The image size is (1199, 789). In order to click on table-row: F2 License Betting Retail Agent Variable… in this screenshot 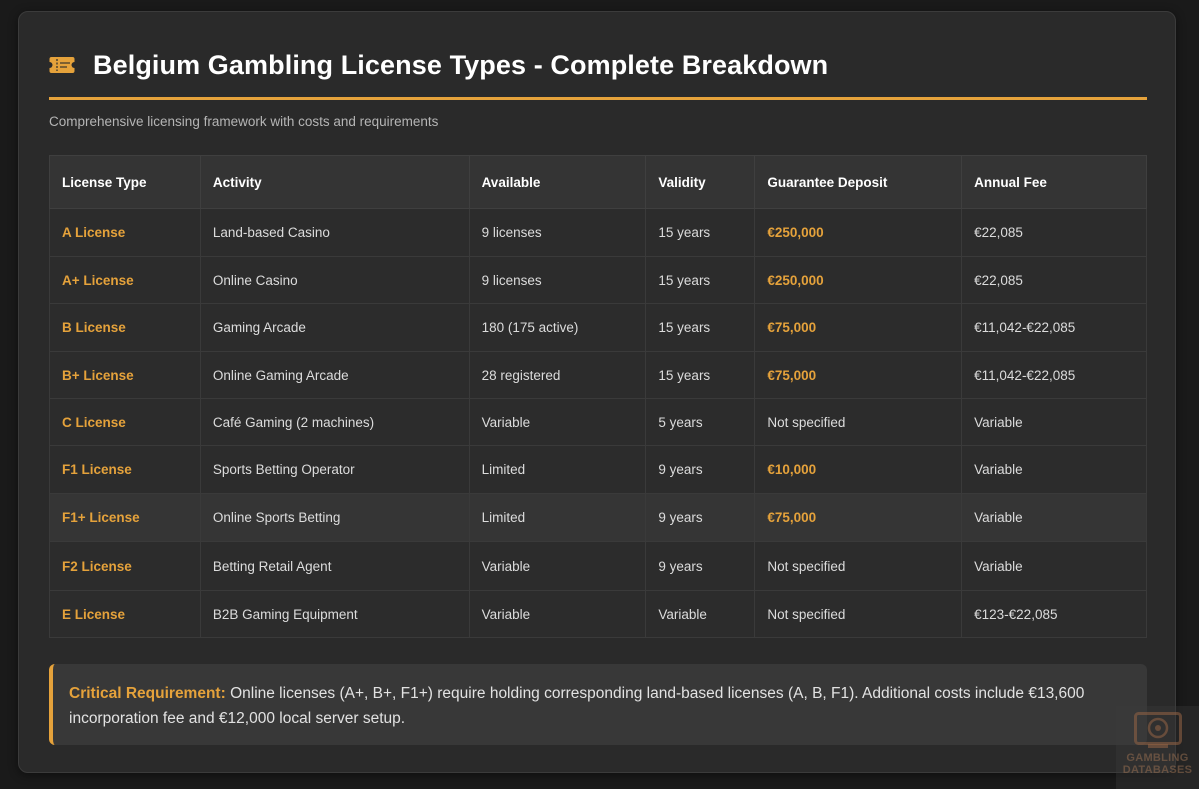, I will do `click(598, 566)`.